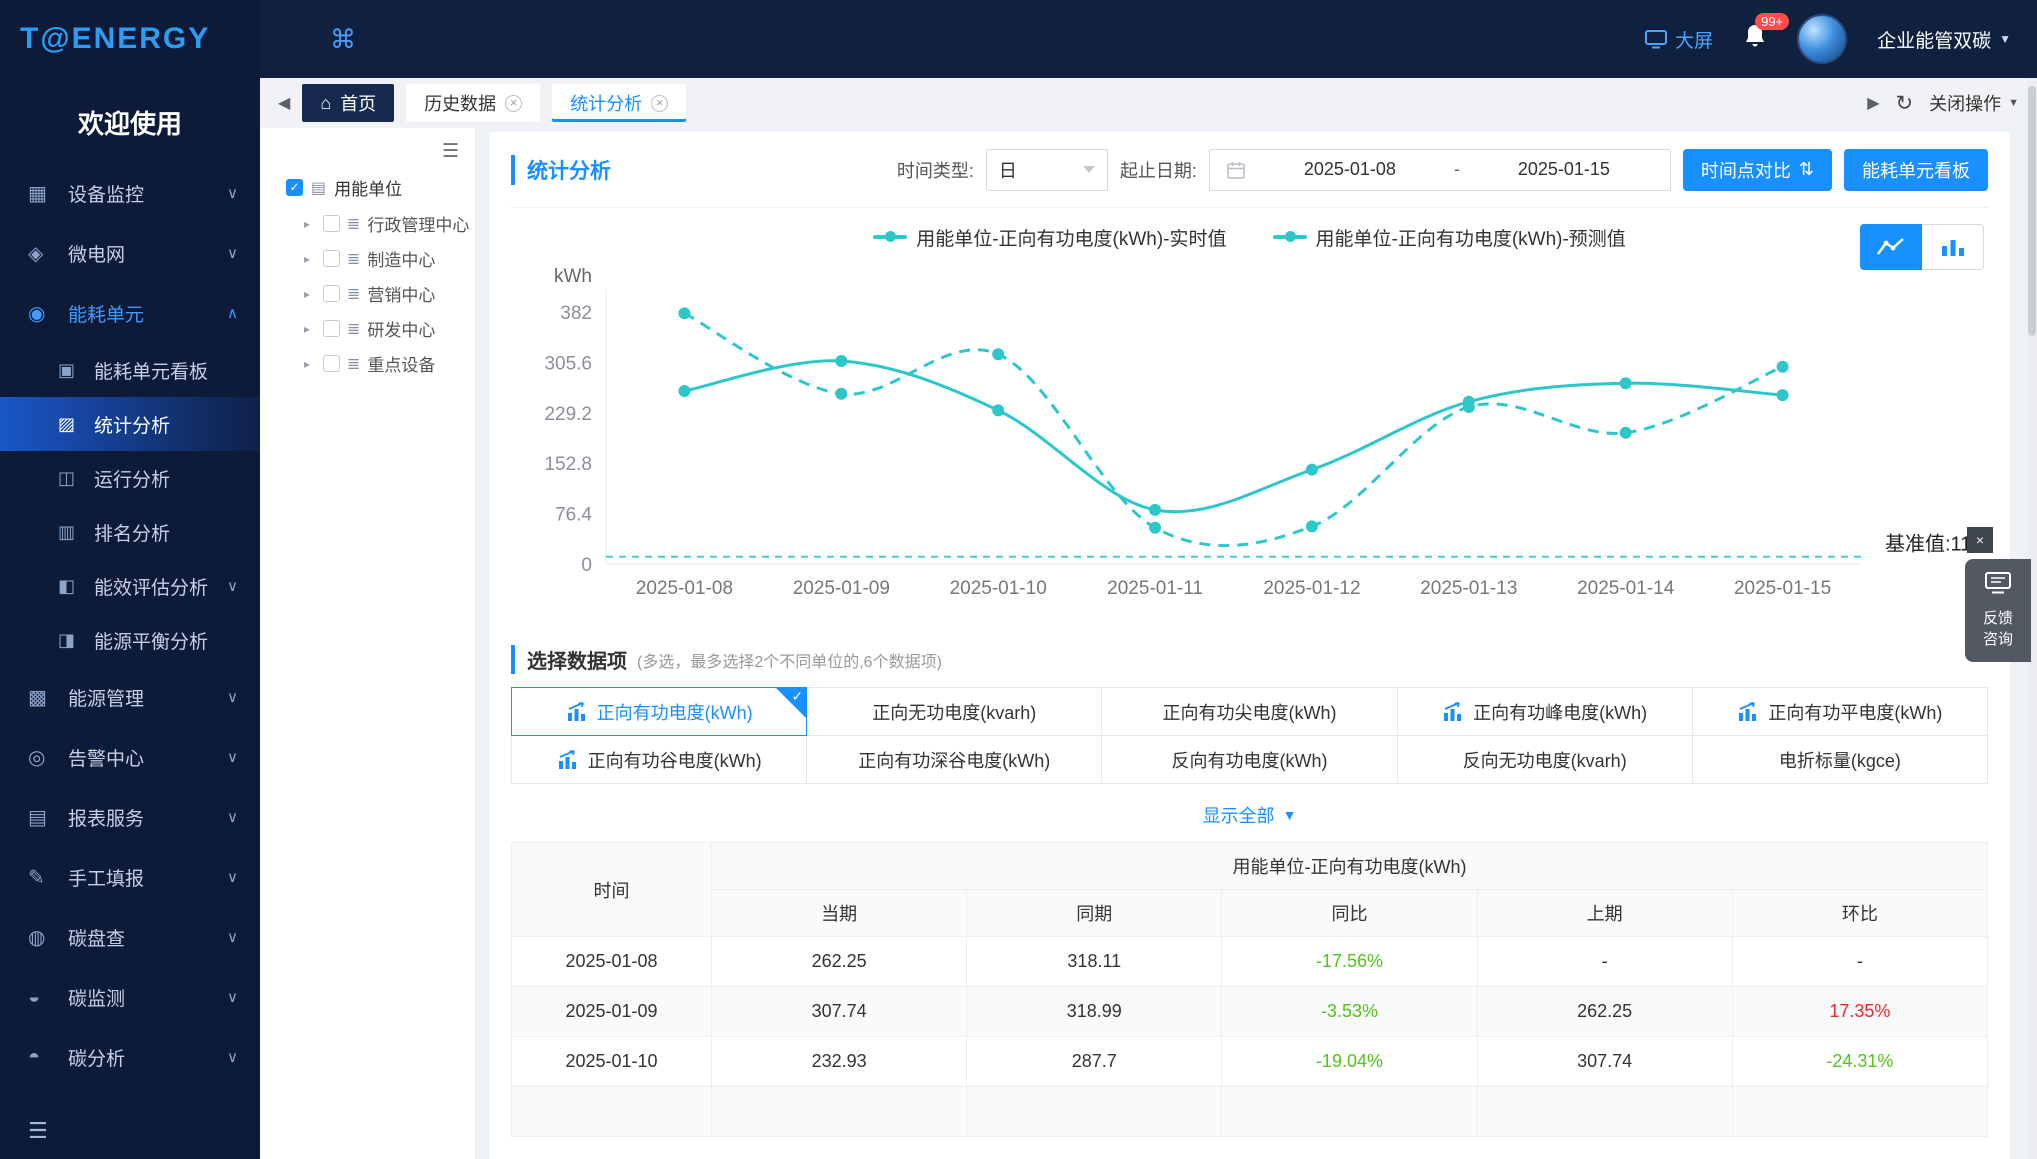  What do you see at coordinates (130, 253) in the screenshot?
I see `sidebar-item-microgrid: ◈ 微电网 ∨` at bounding box center [130, 253].